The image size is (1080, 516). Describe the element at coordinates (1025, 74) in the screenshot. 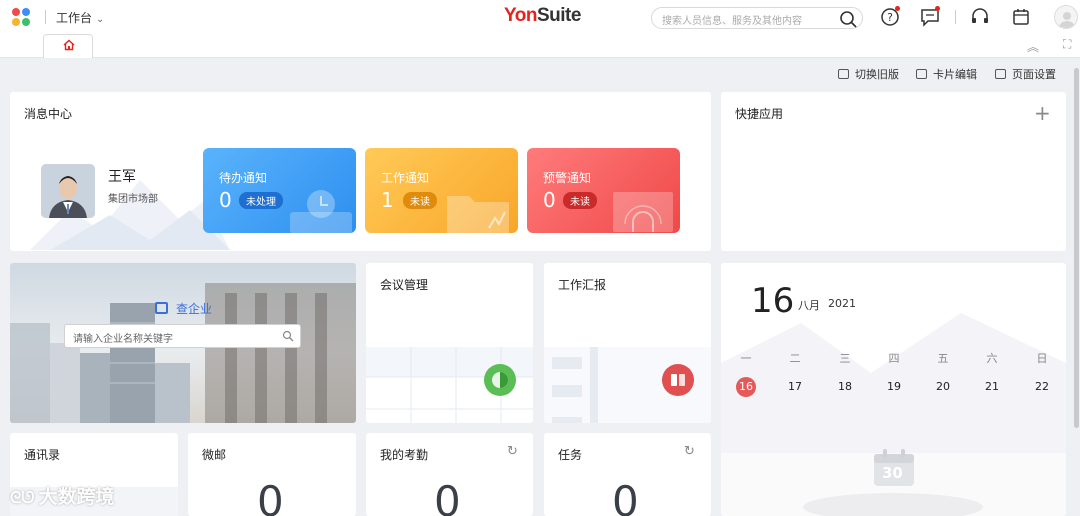

I see `page-settings-button: 页面设置` at that location.